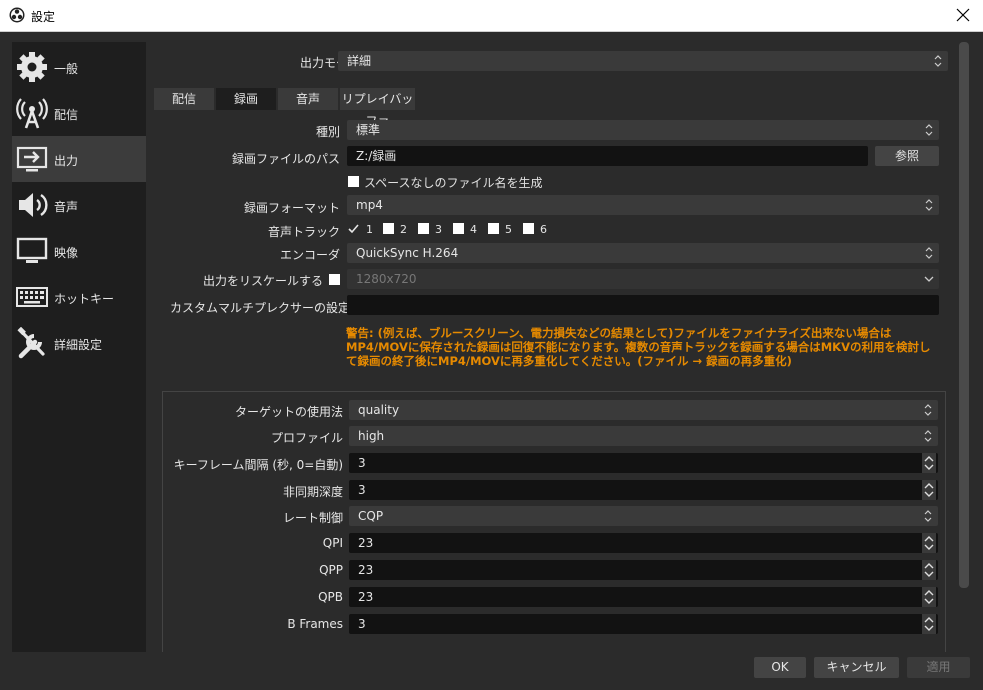 The height and width of the screenshot is (690, 983). What do you see at coordinates (491, 16) in the screenshot?
I see `title-bar: 設定` at bounding box center [491, 16].